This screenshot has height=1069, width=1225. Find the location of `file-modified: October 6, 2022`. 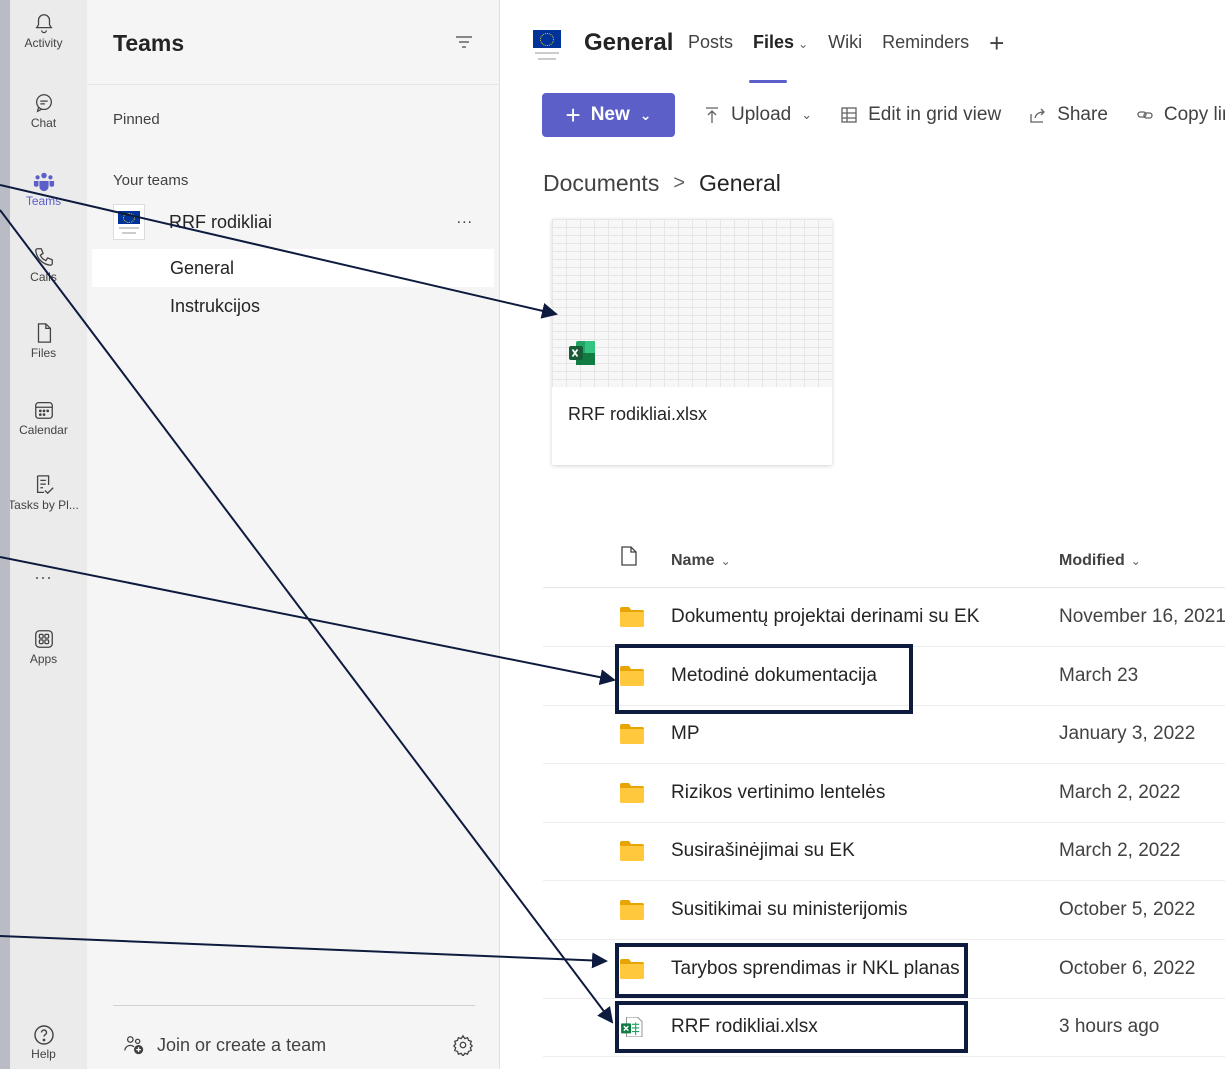

file-modified: October 6, 2022 is located at coordinates (1127, 968).